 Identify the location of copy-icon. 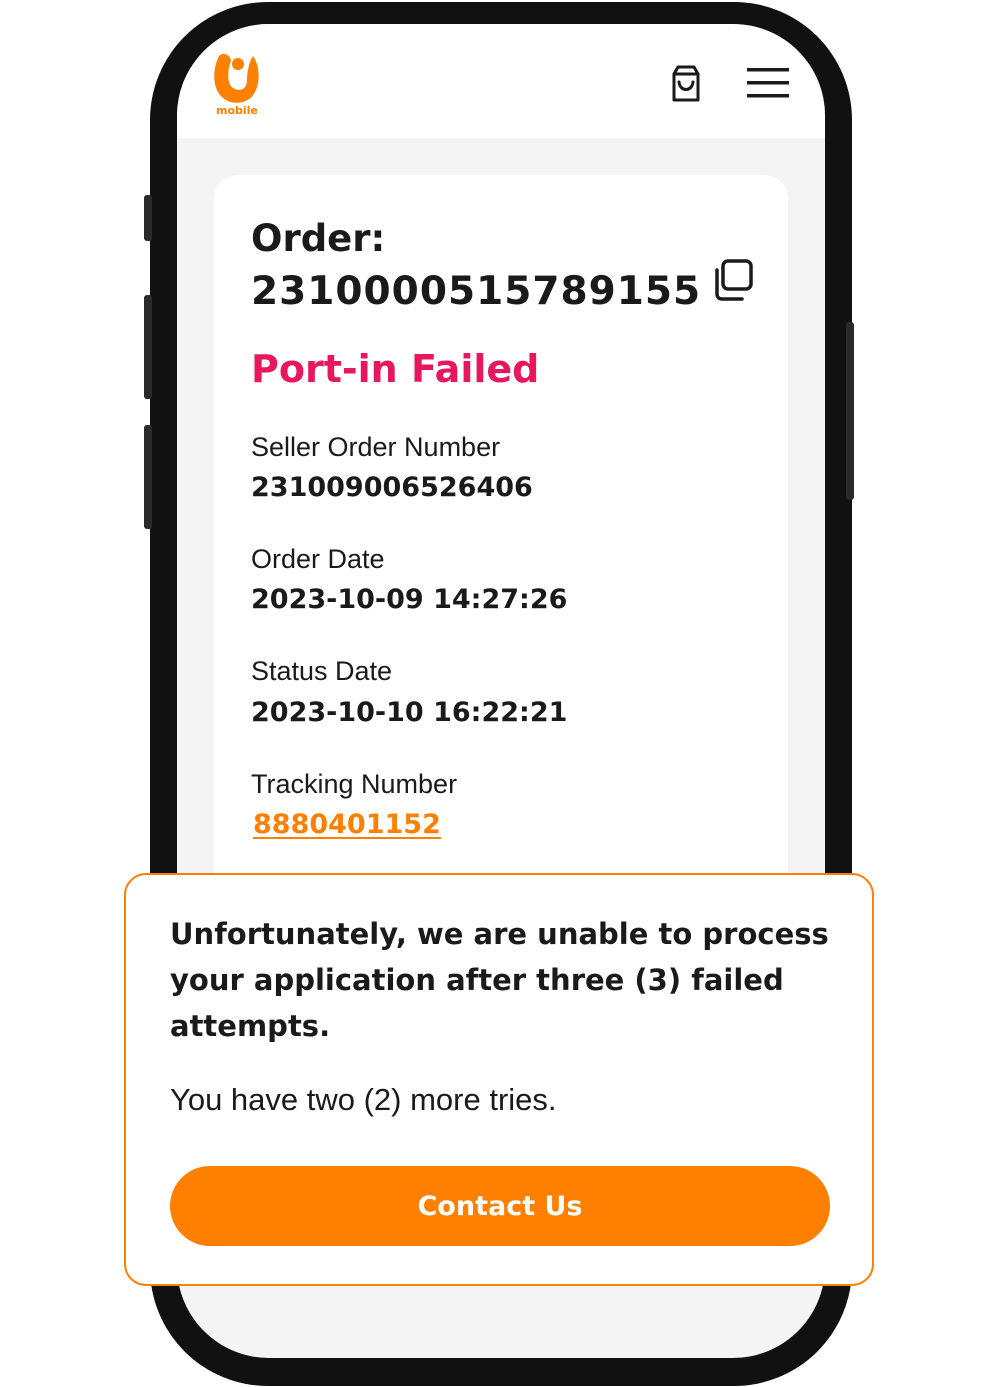
(733, 280).